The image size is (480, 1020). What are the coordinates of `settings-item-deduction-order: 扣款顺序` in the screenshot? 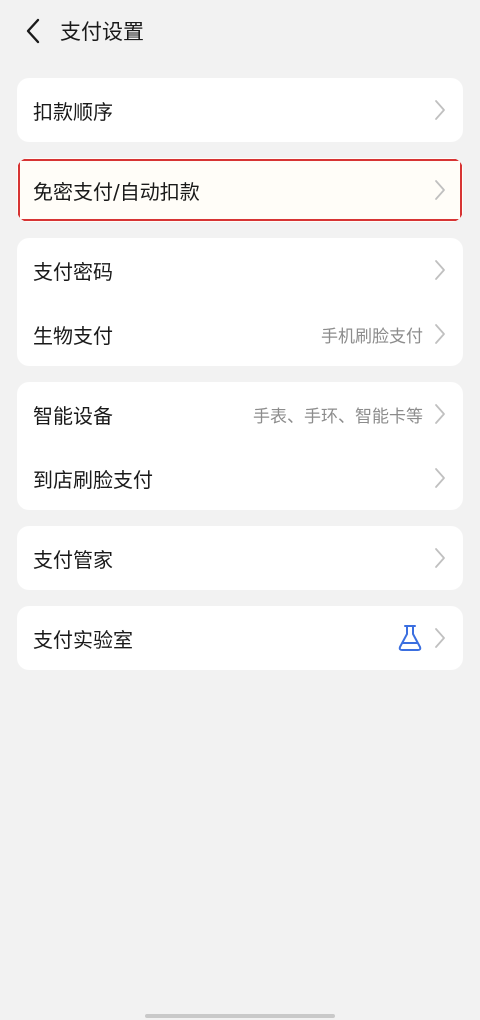 It's located at (240, 110).